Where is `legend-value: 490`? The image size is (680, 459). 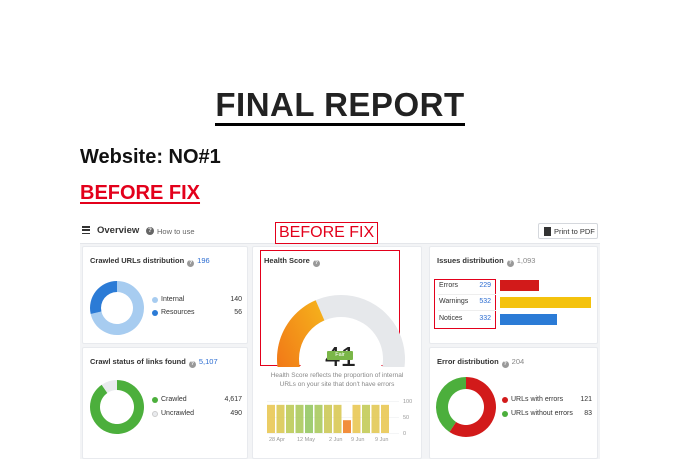 legend-value: 490 is located at coordinates (236, 413).